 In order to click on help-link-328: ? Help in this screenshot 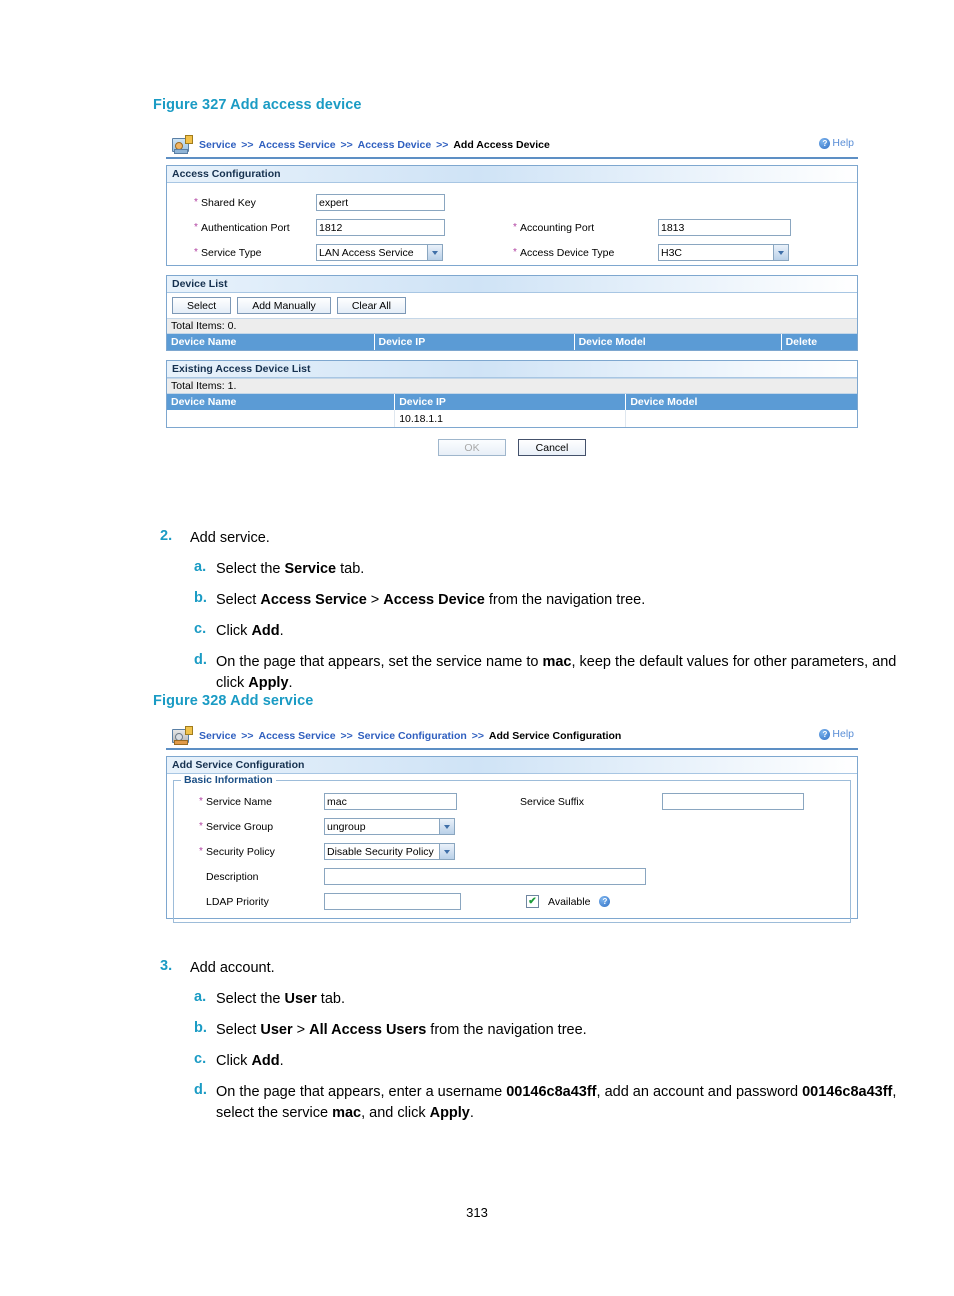, I will do `click(836, 734)`.